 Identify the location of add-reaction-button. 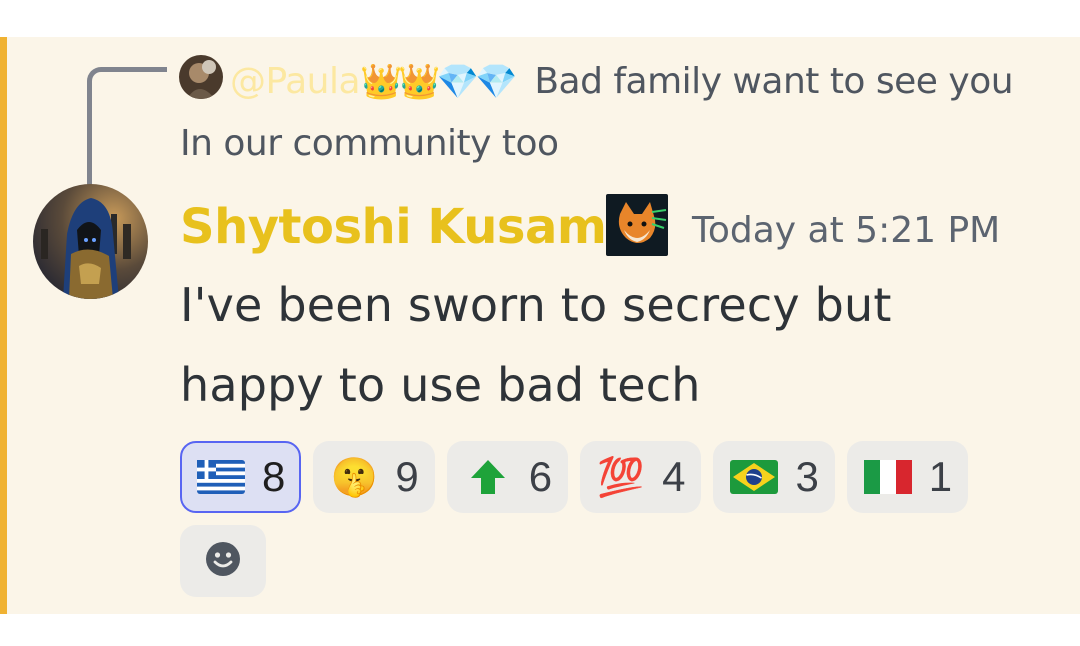
(223, 561).